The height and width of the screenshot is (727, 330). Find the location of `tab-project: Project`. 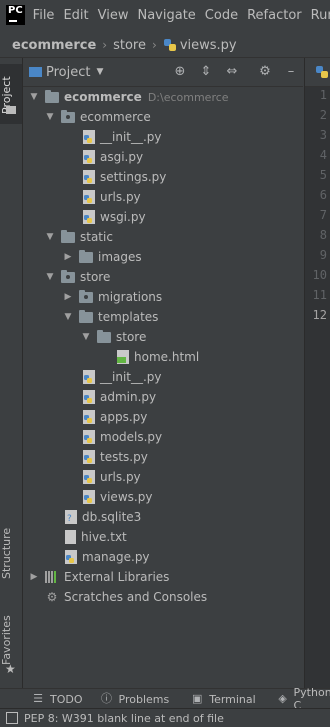

tab-project: Project is located at coordinates (11, 94).